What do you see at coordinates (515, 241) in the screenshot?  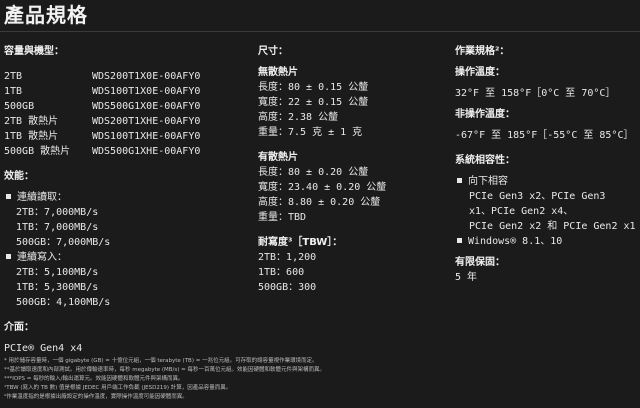 I see `windows-compat-text: Windows® 8.1、10` at bounding box center [515, 241].